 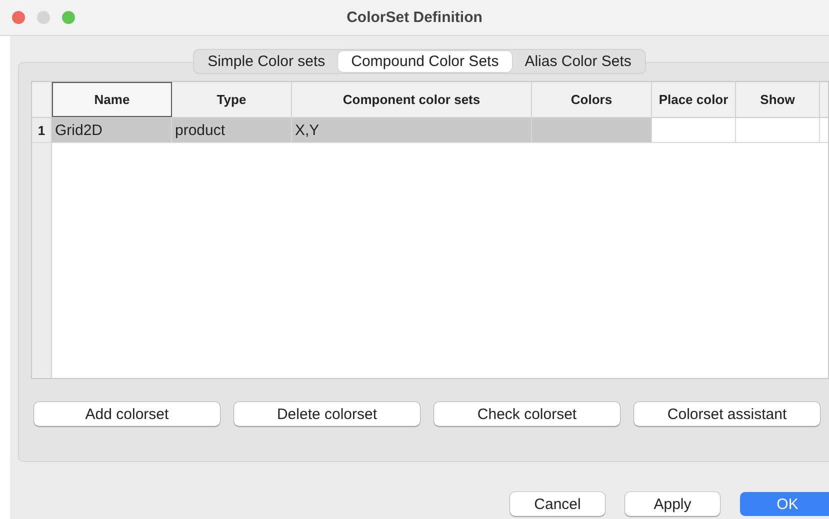 What do you see at coordinates (112, 99) in the screenshot?
I see `column-header: Name` at bounding box center [112, 99].